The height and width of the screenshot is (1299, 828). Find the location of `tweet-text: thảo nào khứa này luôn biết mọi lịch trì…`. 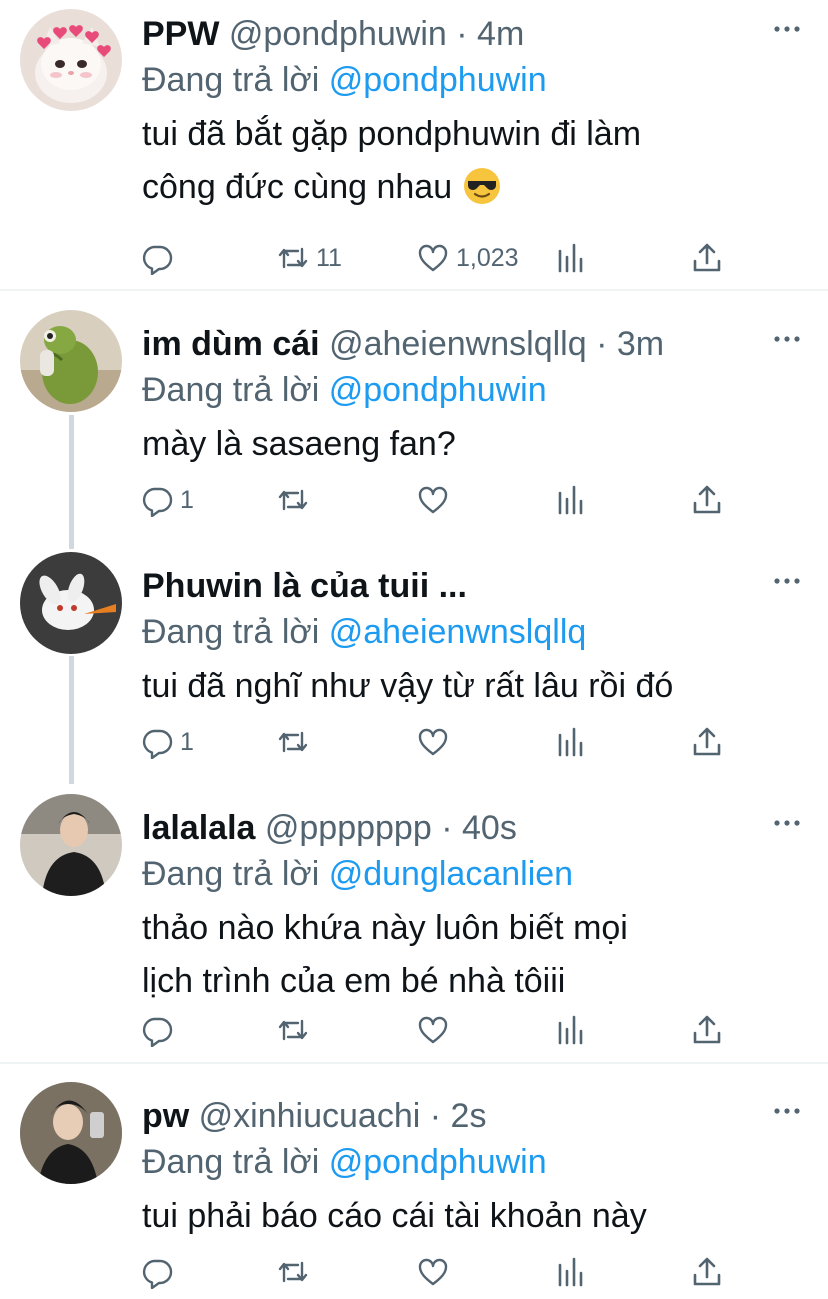

tweet-text: thảo nào khứa này luôn biết mọi lịch trì… is located at coordinates (467, 955).